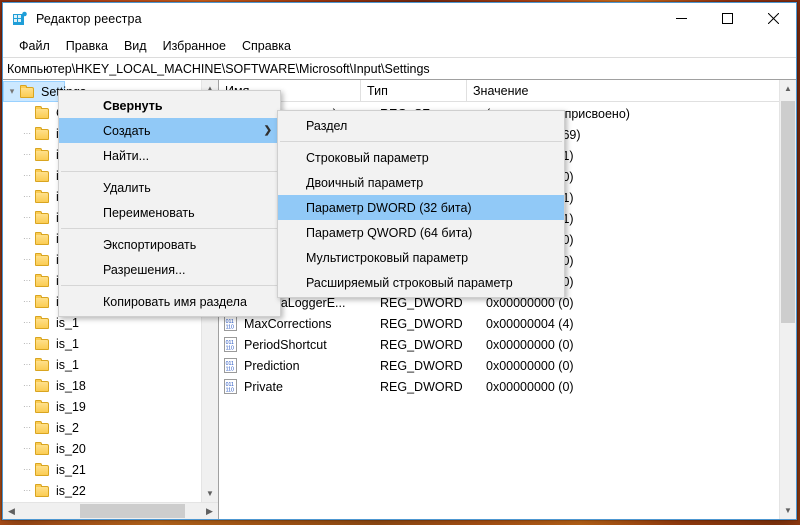  I want to click on menu-item: Создать ❯, so click(169, 130).